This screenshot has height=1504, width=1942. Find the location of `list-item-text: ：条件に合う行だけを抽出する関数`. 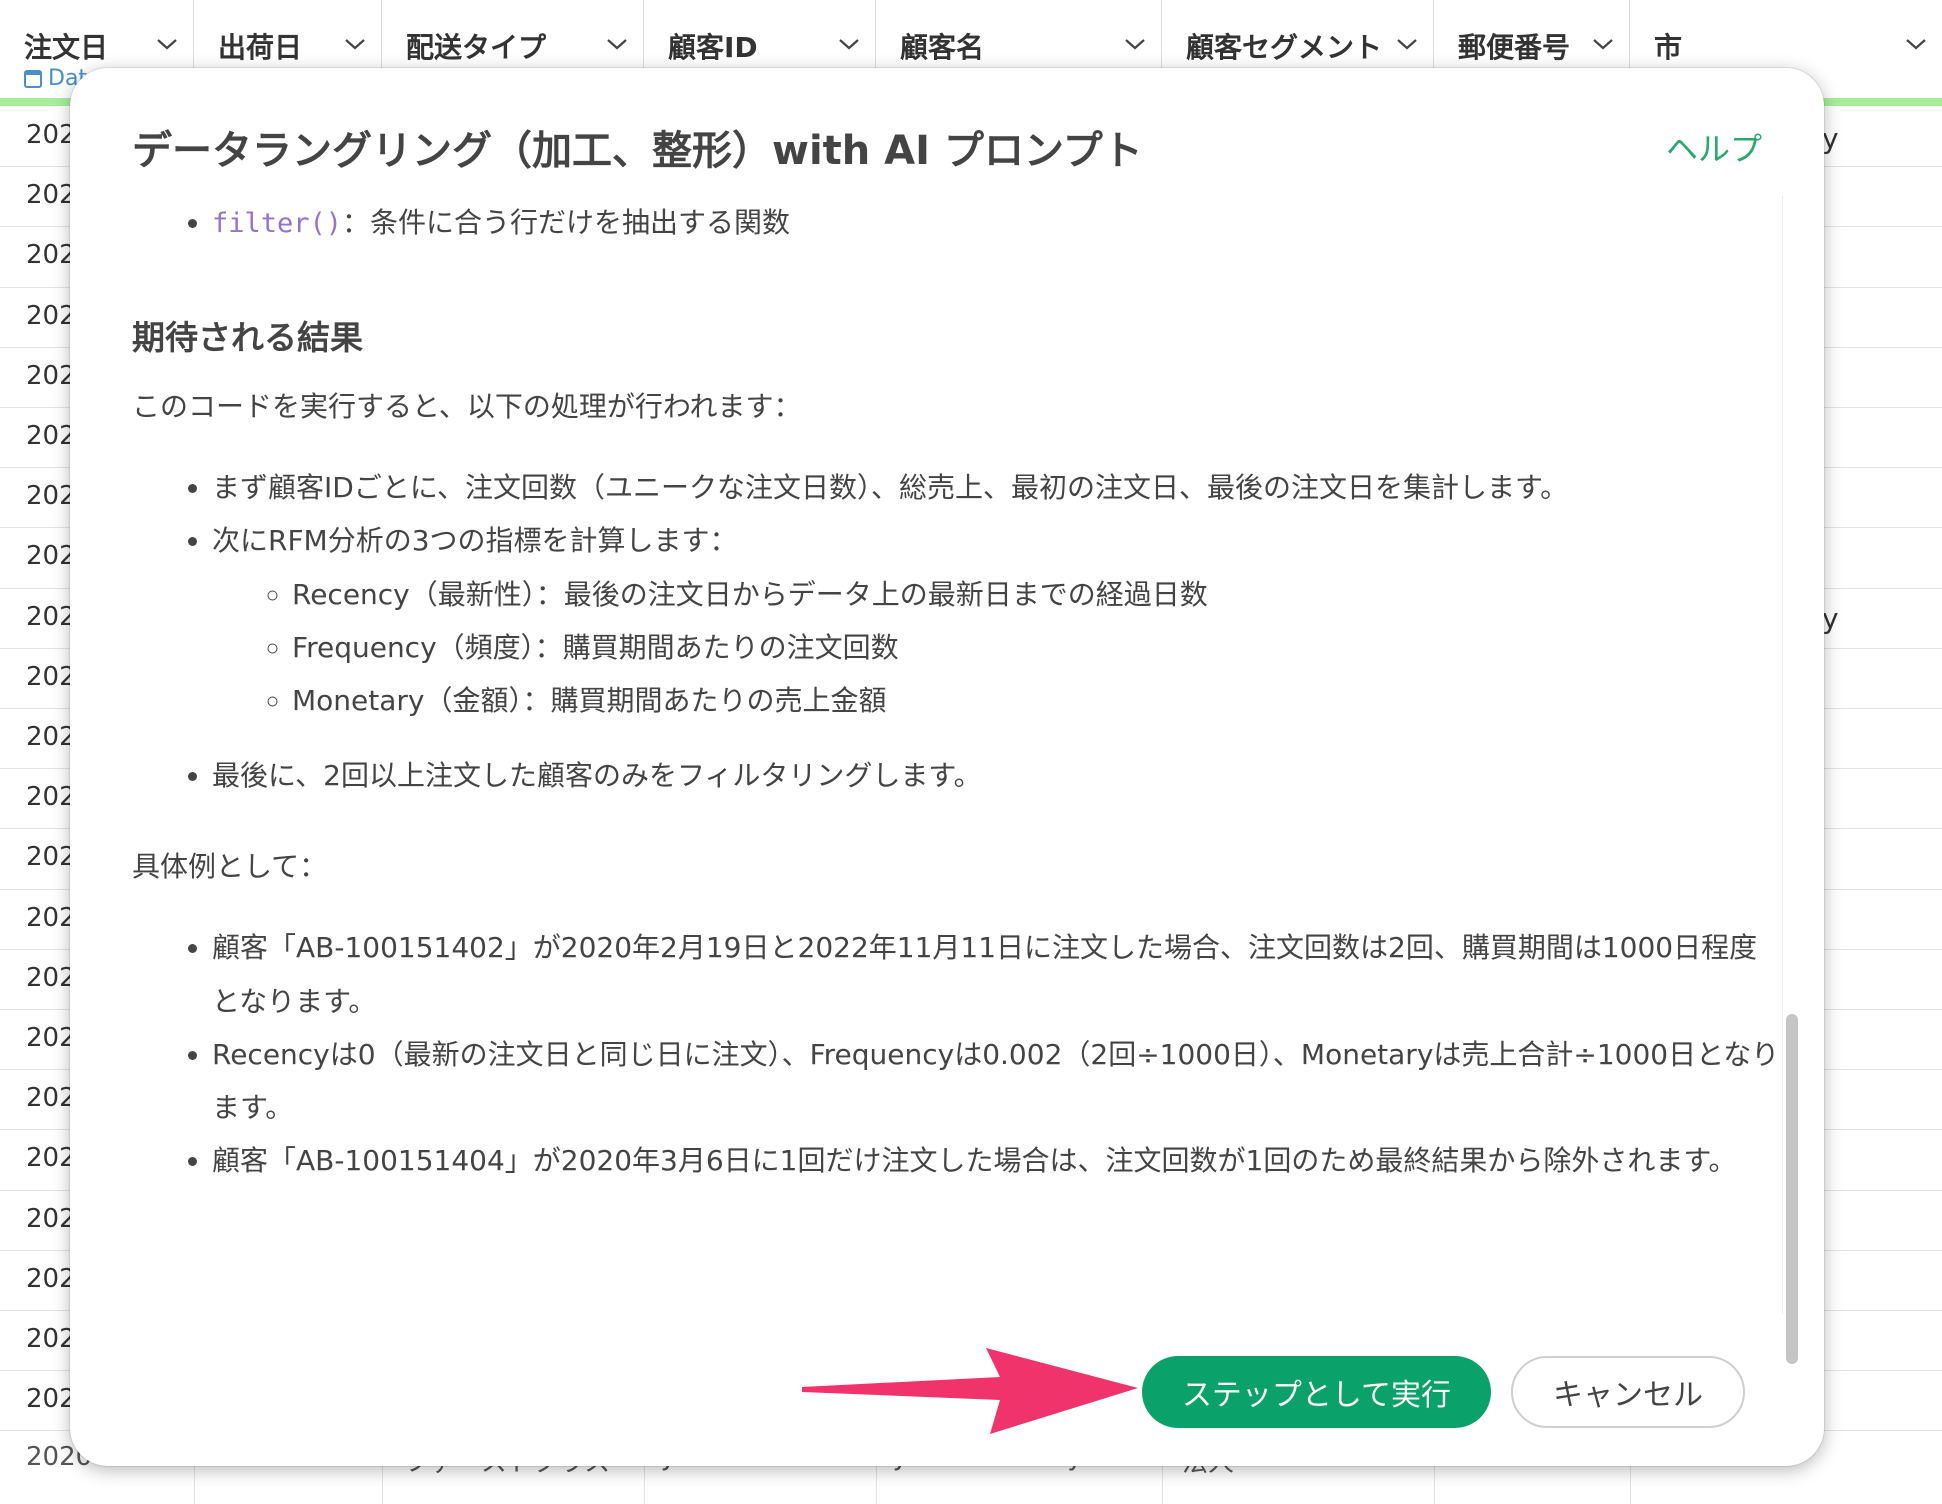

list-item-text: ：条件に合う行だけを抽出する関数 is located at coordinates (566, 222).